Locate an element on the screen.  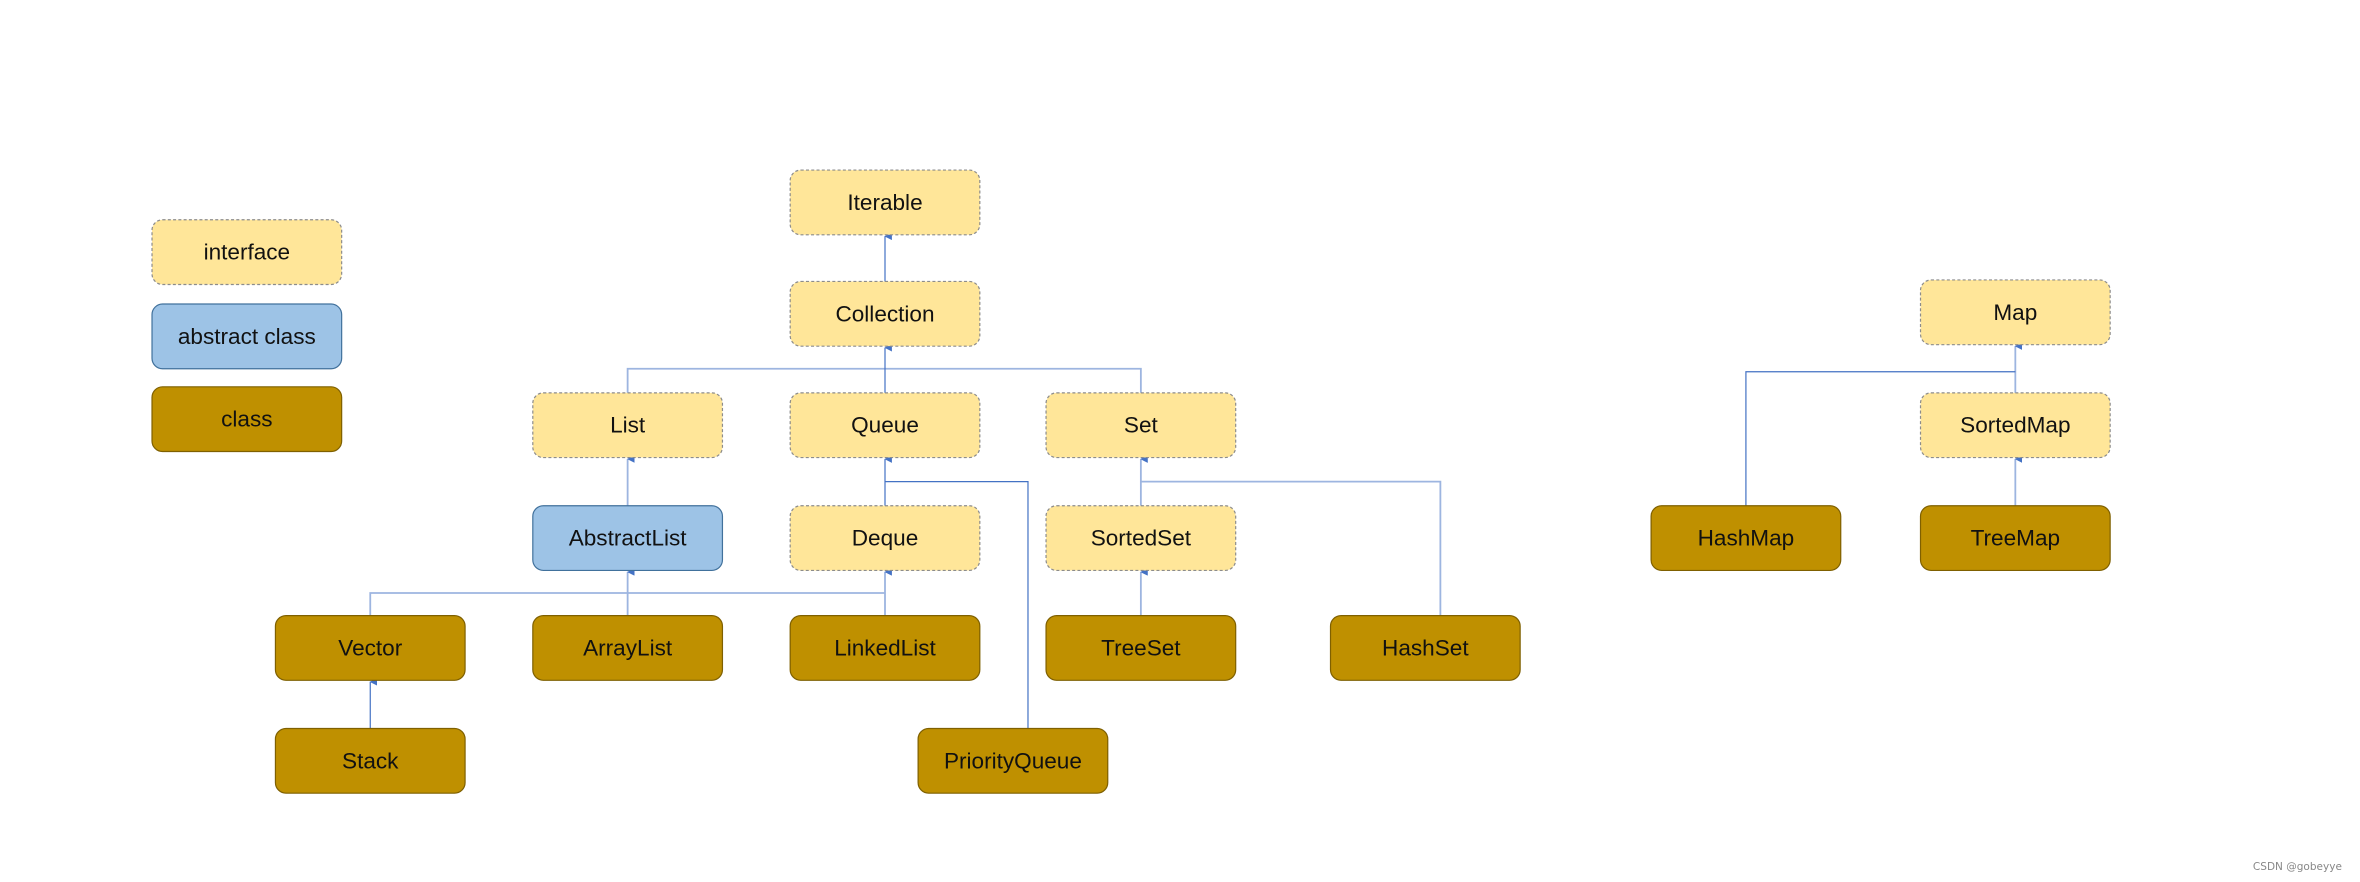
node-list: List is located at coordinates (628, 425).